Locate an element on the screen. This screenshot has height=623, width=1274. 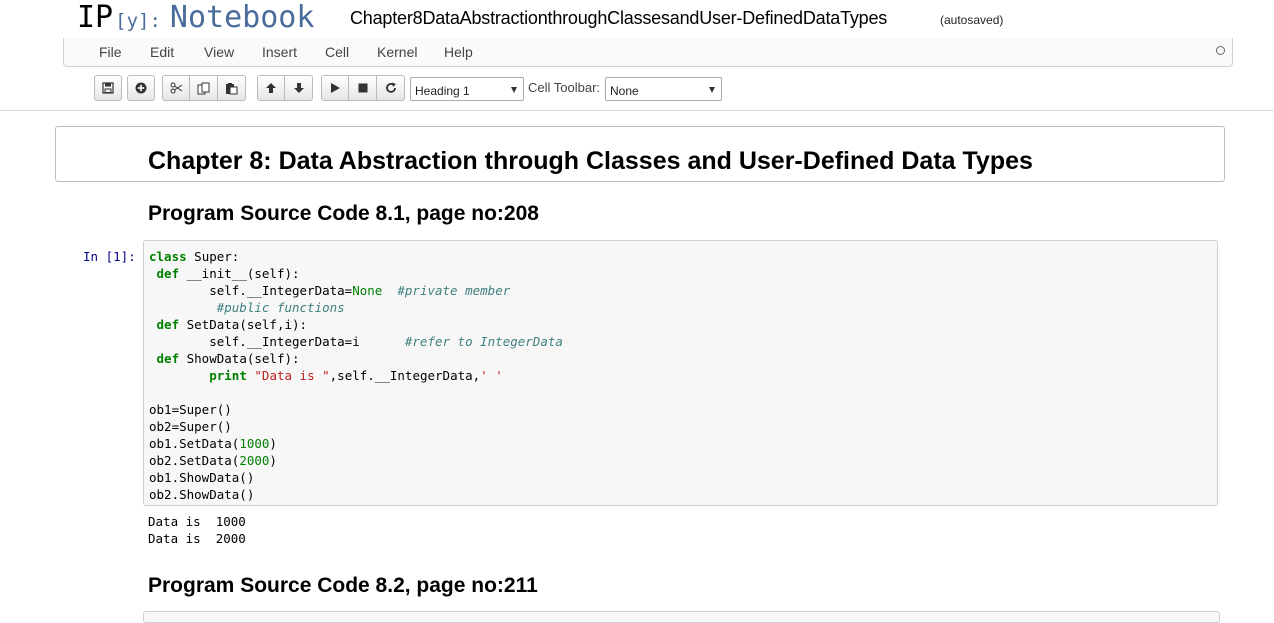
cell-type-select: Heading 1 is located at coordinates (467, 89).